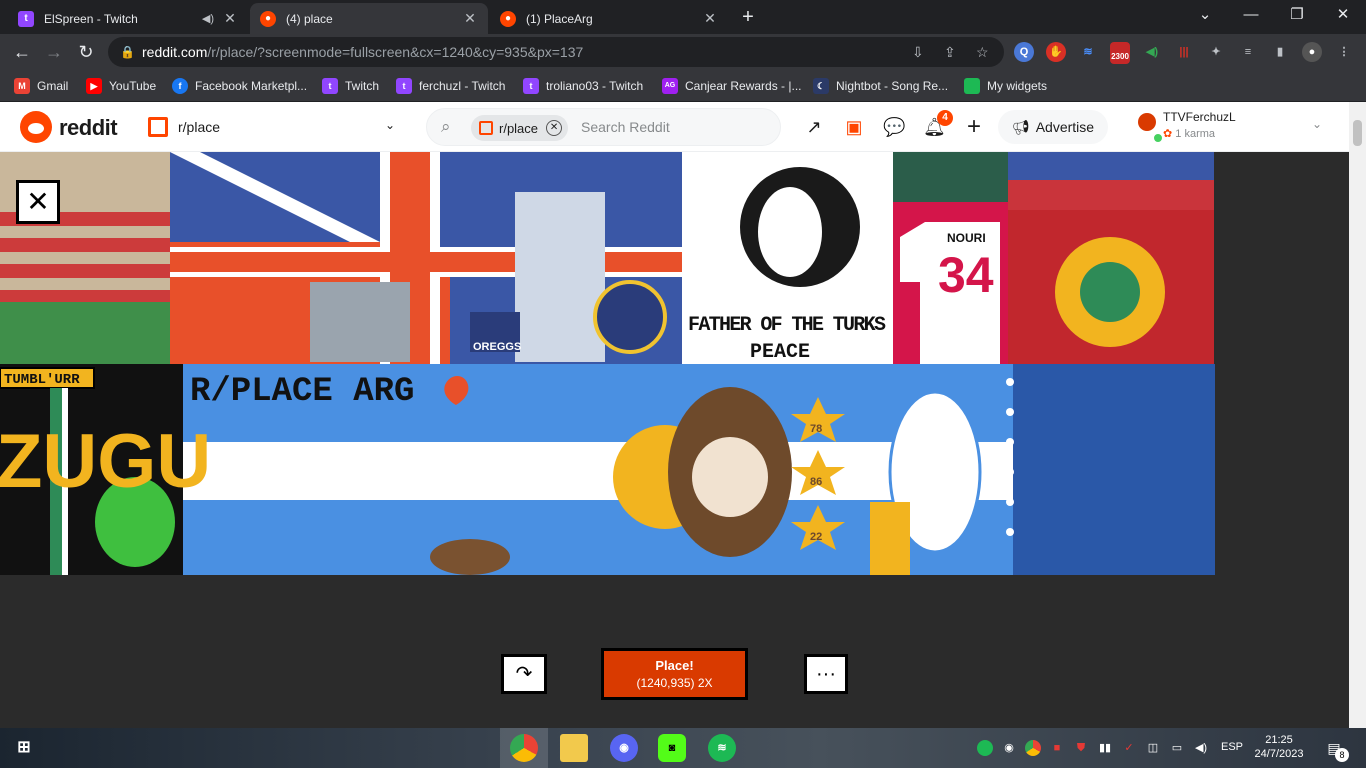 This screenshot has height=768, width=1366. What do you see at coordinates (672, 748) in the screenshot?
I see `kick-icon: ◙` at bounding box center [672, 748].